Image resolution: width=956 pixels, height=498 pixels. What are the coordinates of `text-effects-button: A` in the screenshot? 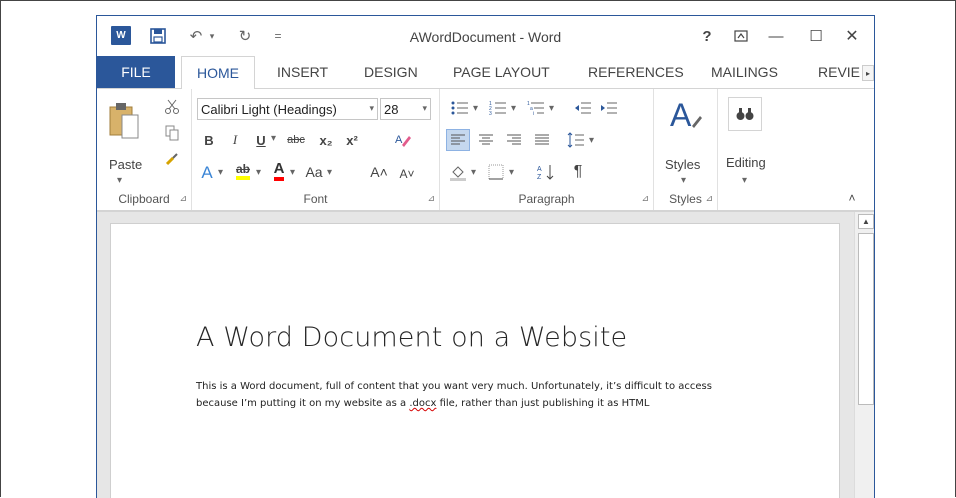 It's located at (207, 173).